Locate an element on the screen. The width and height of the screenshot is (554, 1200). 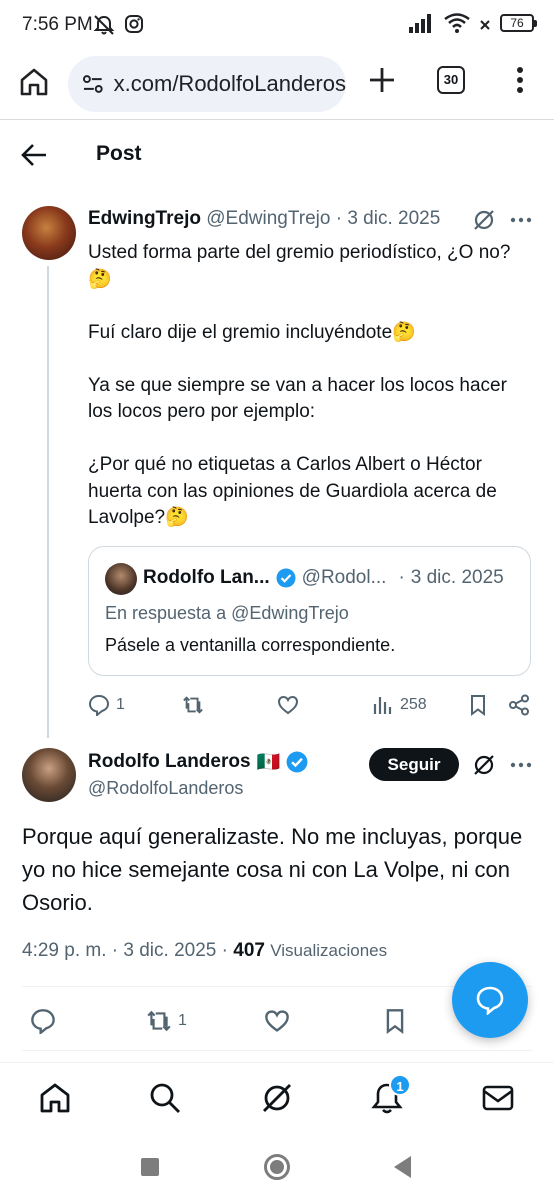
tweet2-time: 4:29 p. m. is located at coordinates (64, 950).